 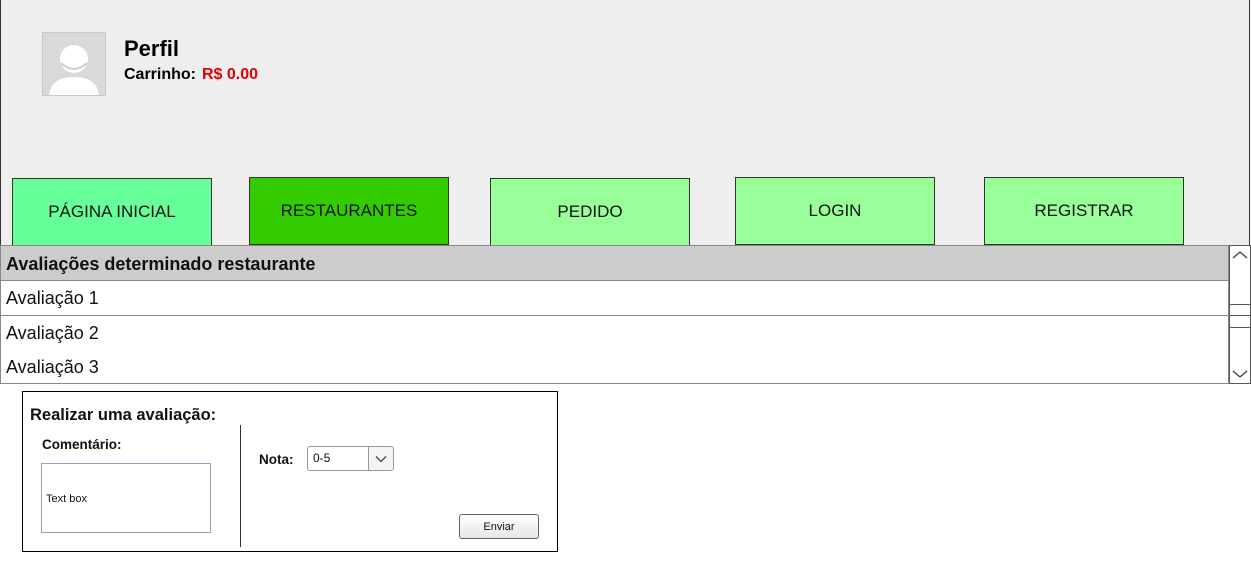 What do you see at coordinates (614, 263) in the screenshot?
I see `reviews-header: Avaliações determinado restaurante` at bounding box center [614, 263].